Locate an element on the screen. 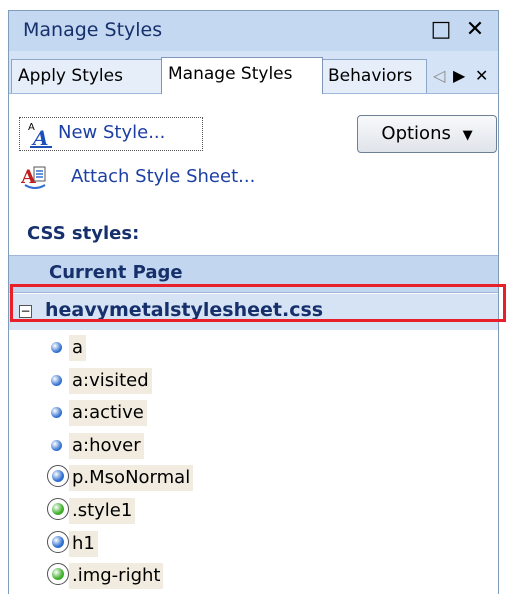  options-label: Options is located at coordinates (416, 133).